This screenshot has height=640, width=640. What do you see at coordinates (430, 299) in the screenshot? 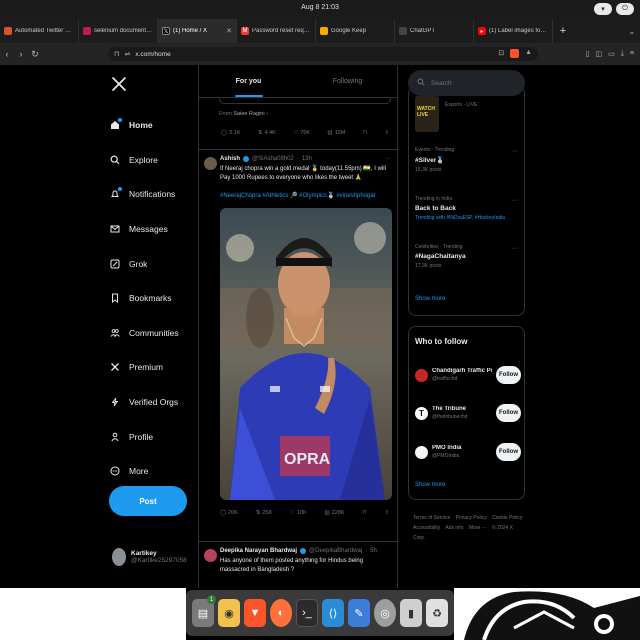
I see `trends-show-more-link: Show more` at bounding box center [430, 299].